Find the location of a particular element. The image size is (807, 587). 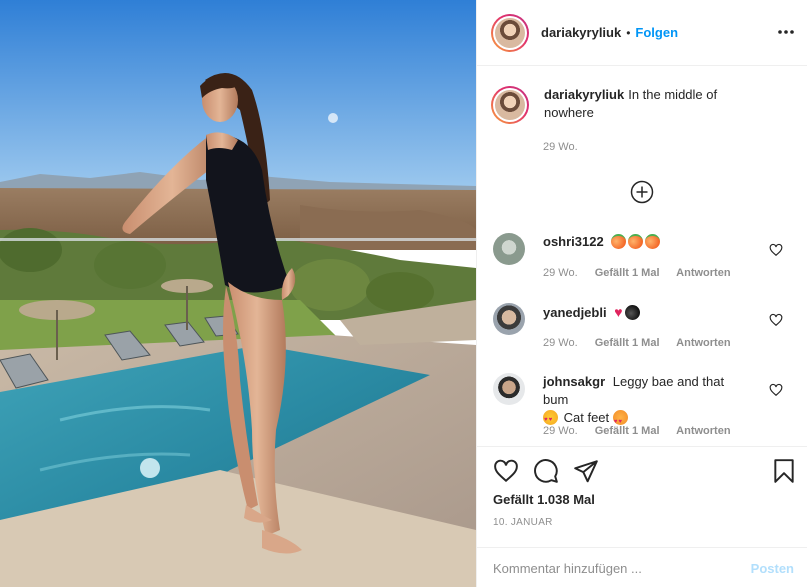

post-caption: dariakyryliuk In the middle of nowhere is located at coordinates (641, 105).